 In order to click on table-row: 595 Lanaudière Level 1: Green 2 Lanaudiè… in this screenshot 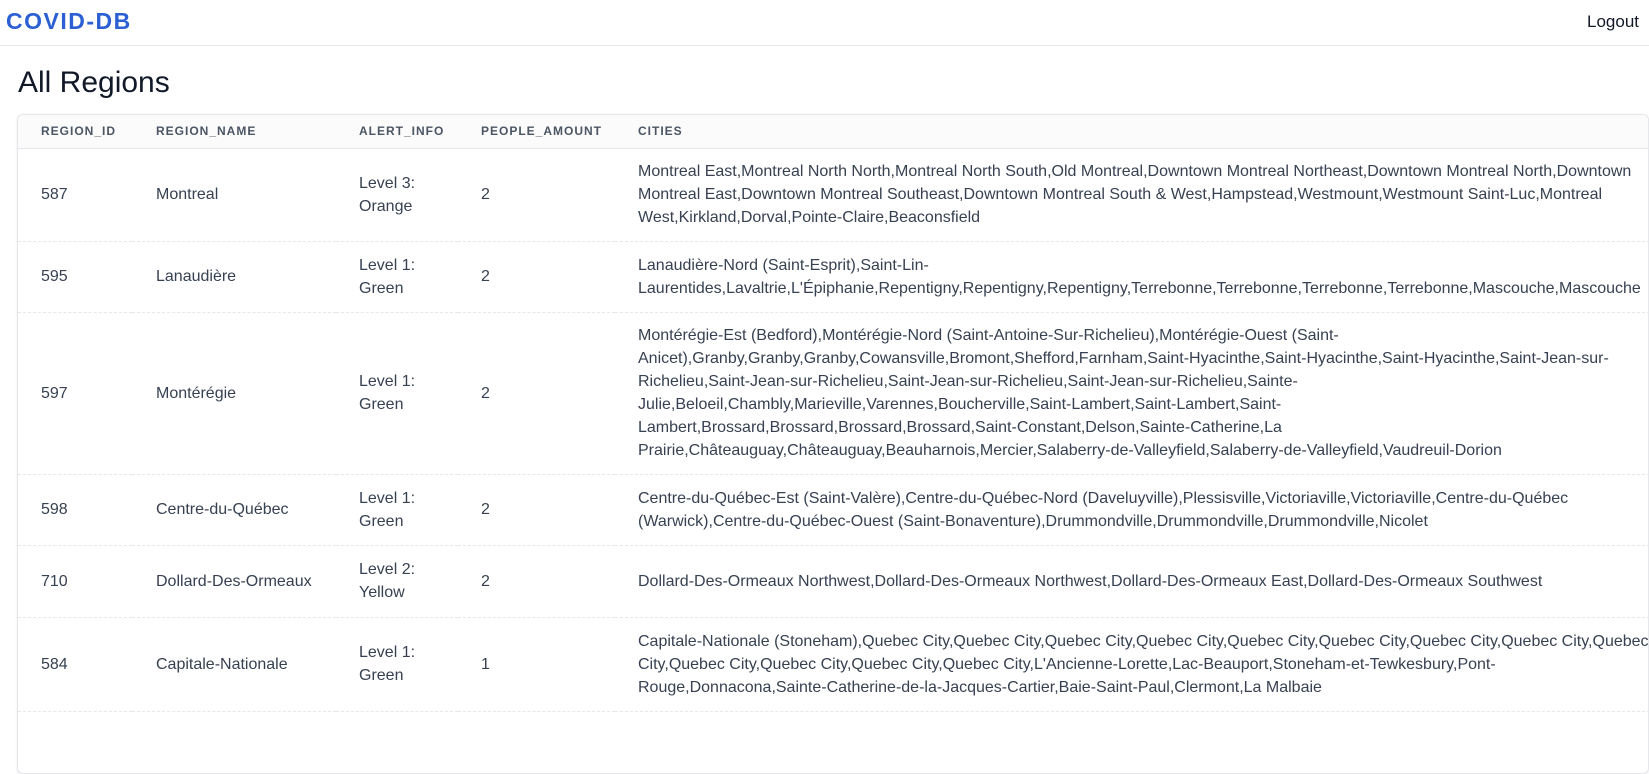, I will do `click(833, 276)`.